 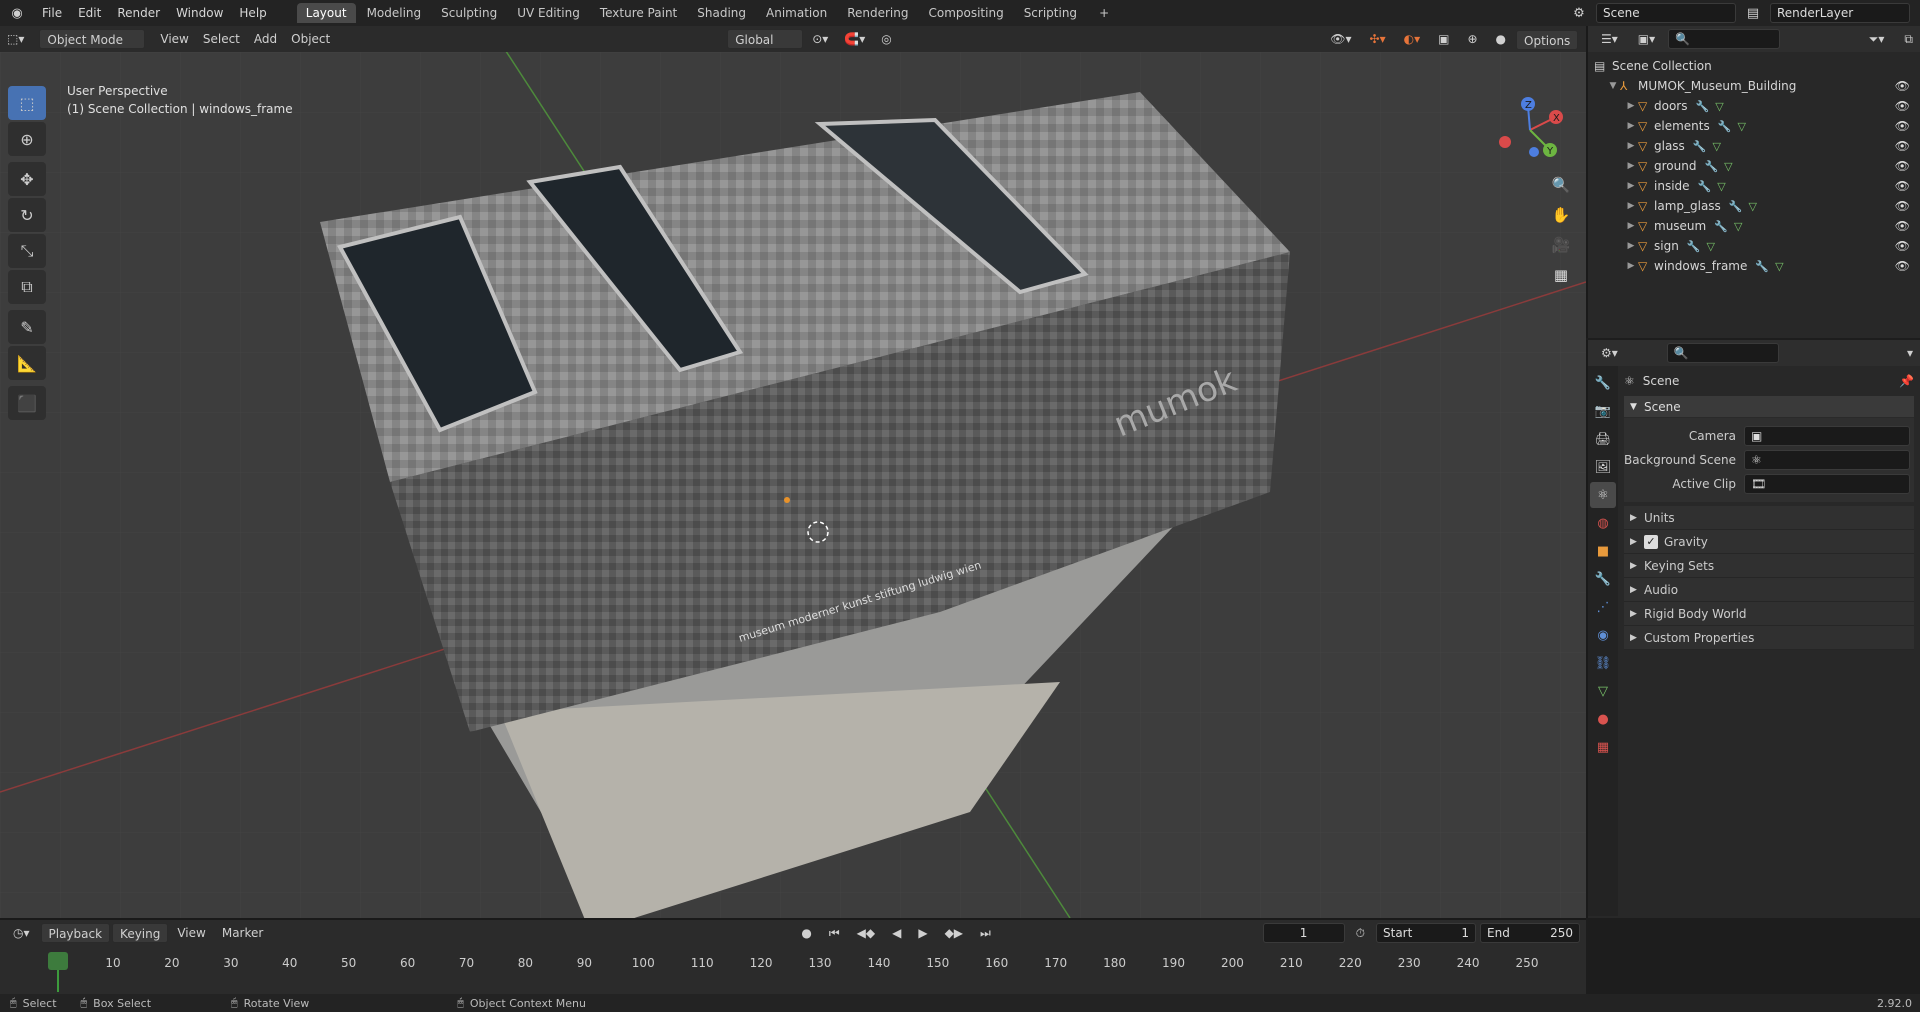 I want to click on annotate-tool-icon: ✎, so click(x=27, y=327).